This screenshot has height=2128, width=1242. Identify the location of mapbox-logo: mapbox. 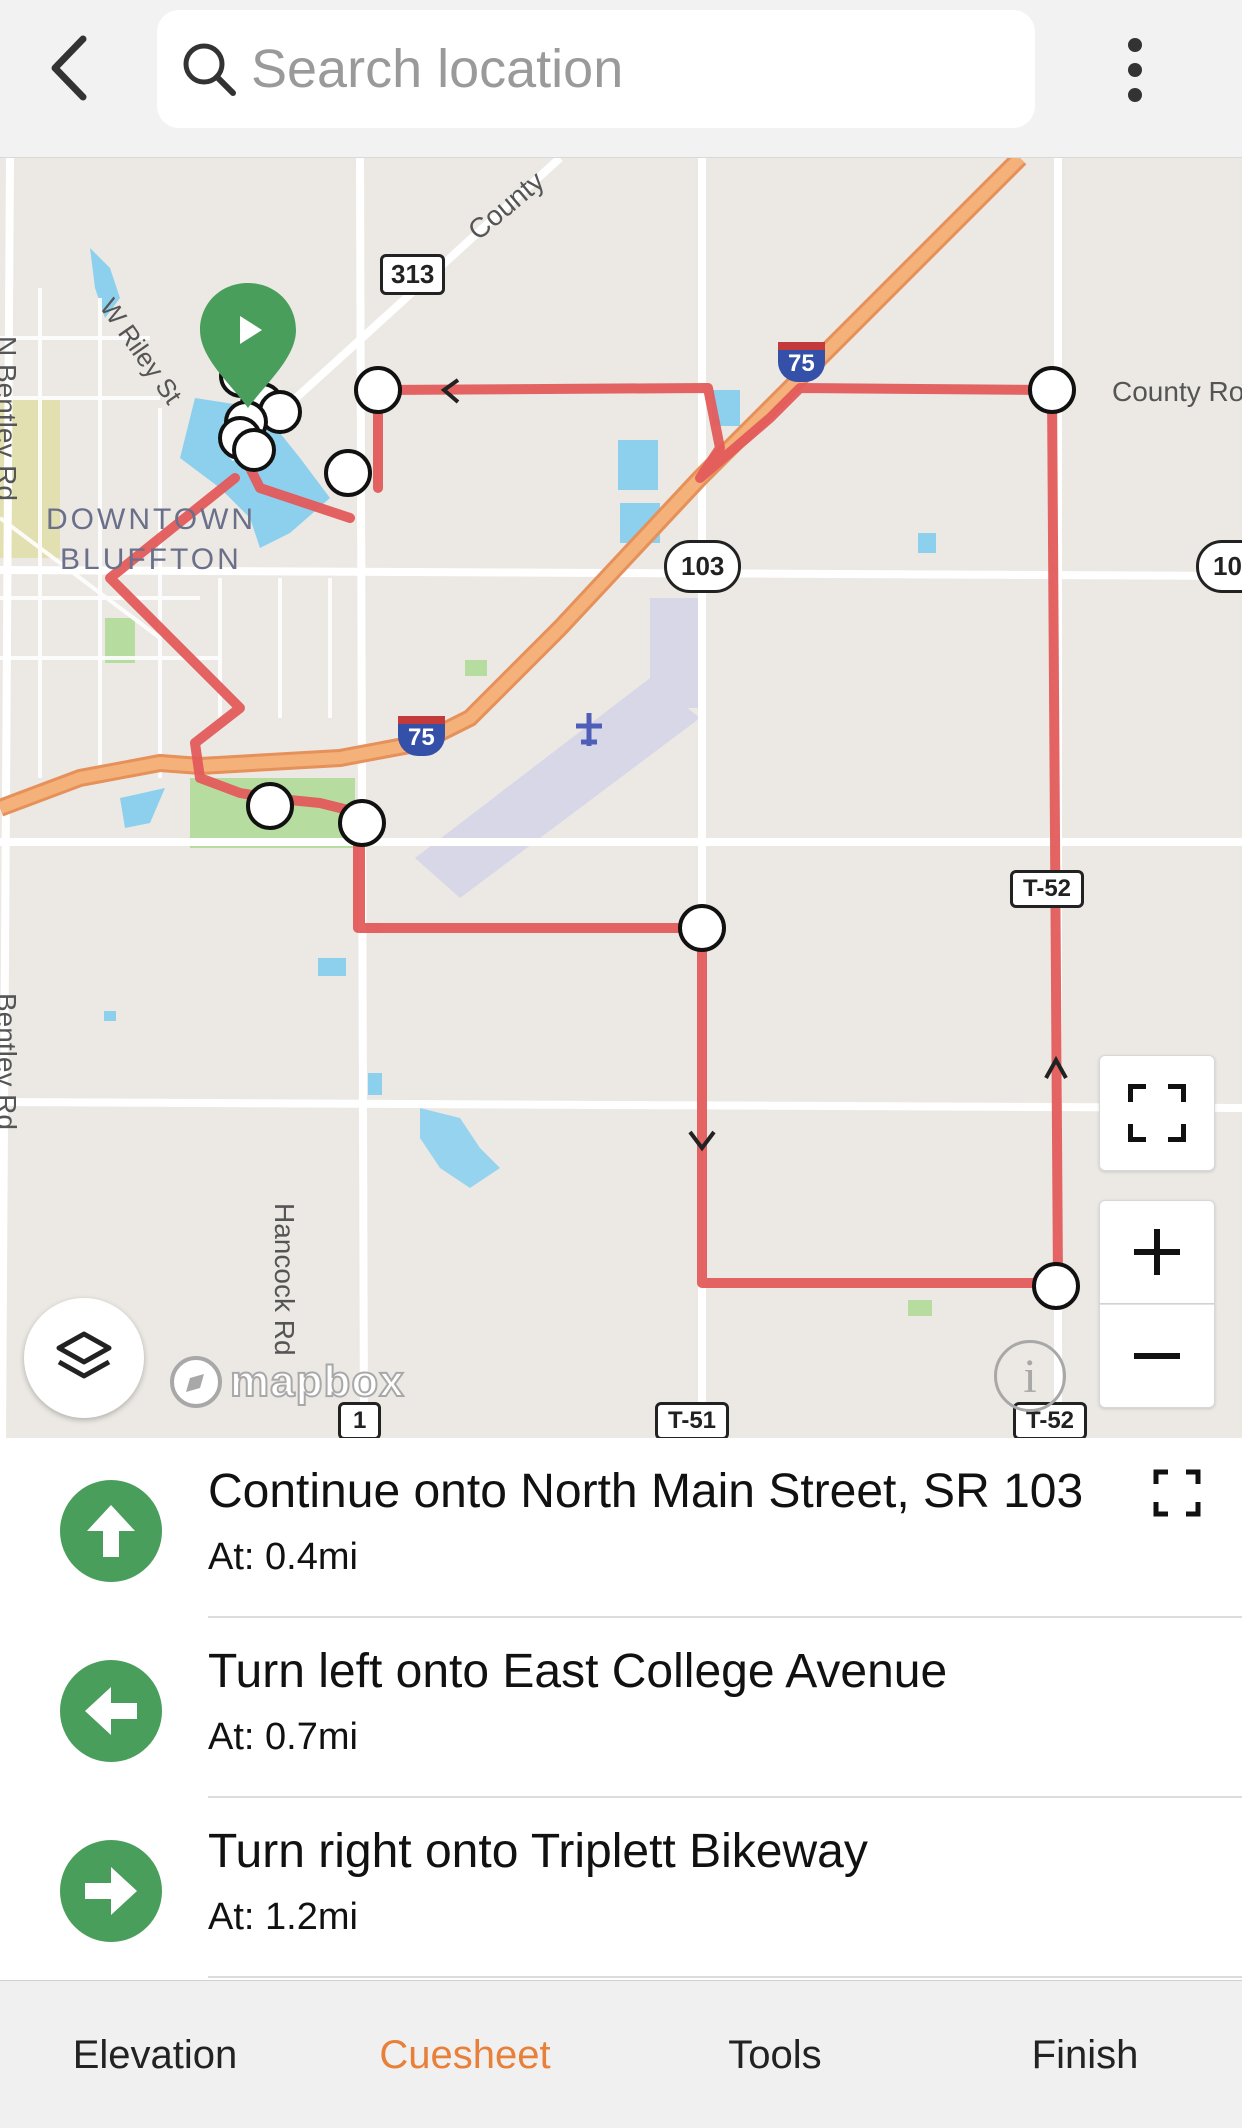
(286, 1382).